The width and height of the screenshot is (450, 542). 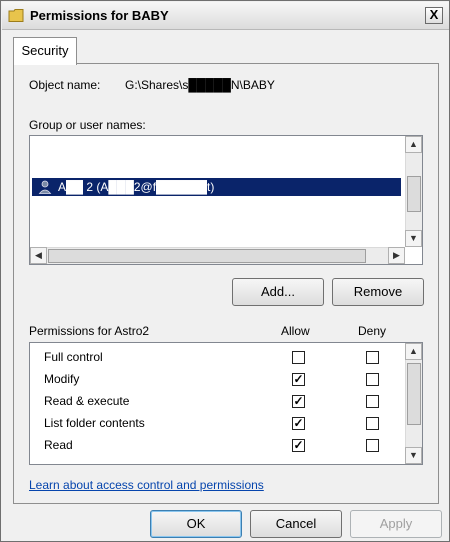 What do you see at coordinates (38, 255) in the screenshot?
I see `scroll-left-icon: ◀` at bounding box center [38, 255].